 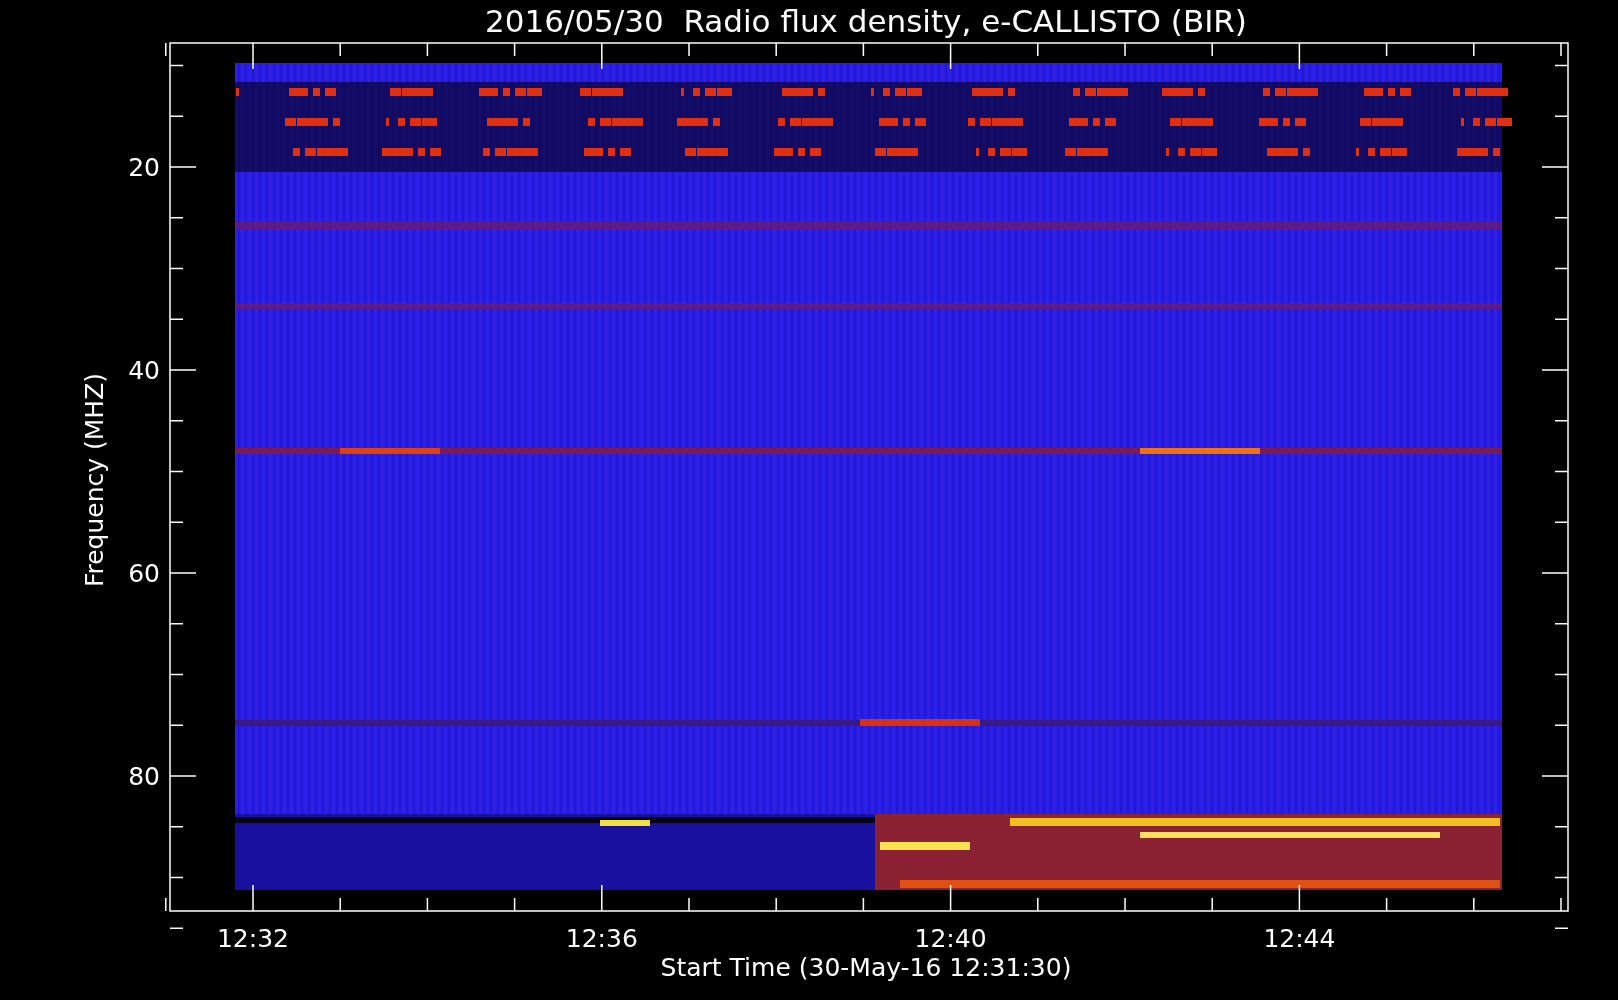 What do you see at coordinates (866, 967) in the screenshot?
I see `x-axis-label: Start Time (30-May-16 12:31:30)` at bounding box center [866, 967].